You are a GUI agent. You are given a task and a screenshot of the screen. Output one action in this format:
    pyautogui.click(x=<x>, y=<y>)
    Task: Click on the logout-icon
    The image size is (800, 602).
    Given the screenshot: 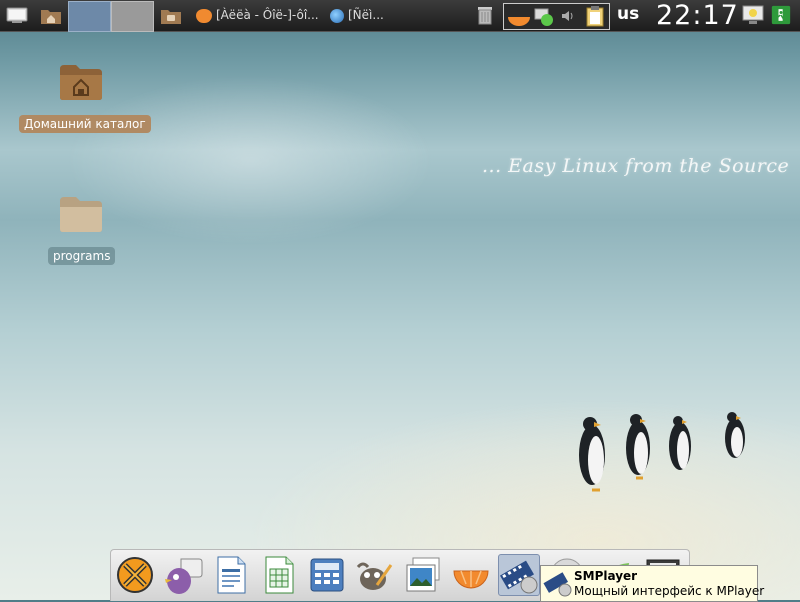 What is the action you would take?
    pyautogui.click(x=781, y=15)
    